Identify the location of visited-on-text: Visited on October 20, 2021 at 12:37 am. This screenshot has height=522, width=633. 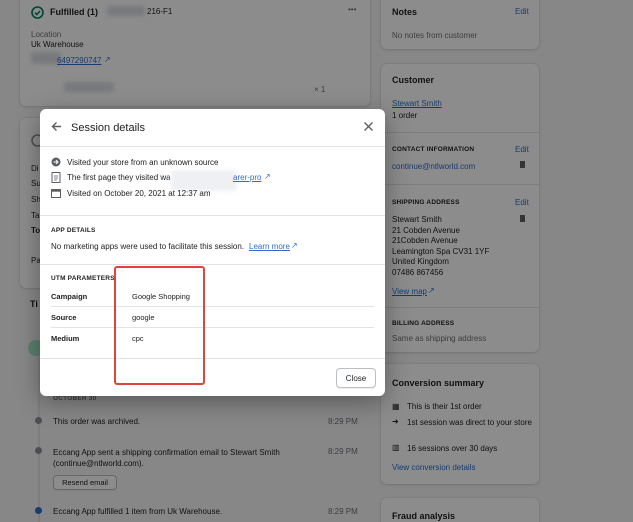
(139, 193).